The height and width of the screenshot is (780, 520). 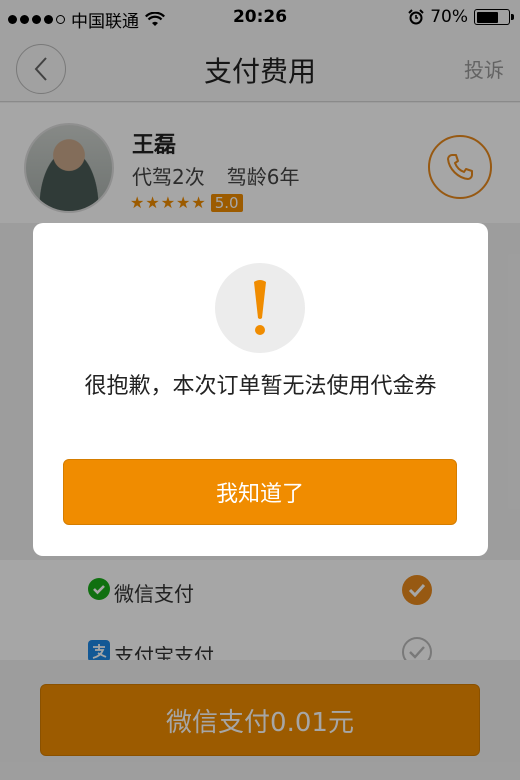 What do you see at coordinates (260, 386) in the screenshot?
I see `dialog-message: 很抱歉，本次订单暂无法使用代金券` at bounding box center [260, 386].